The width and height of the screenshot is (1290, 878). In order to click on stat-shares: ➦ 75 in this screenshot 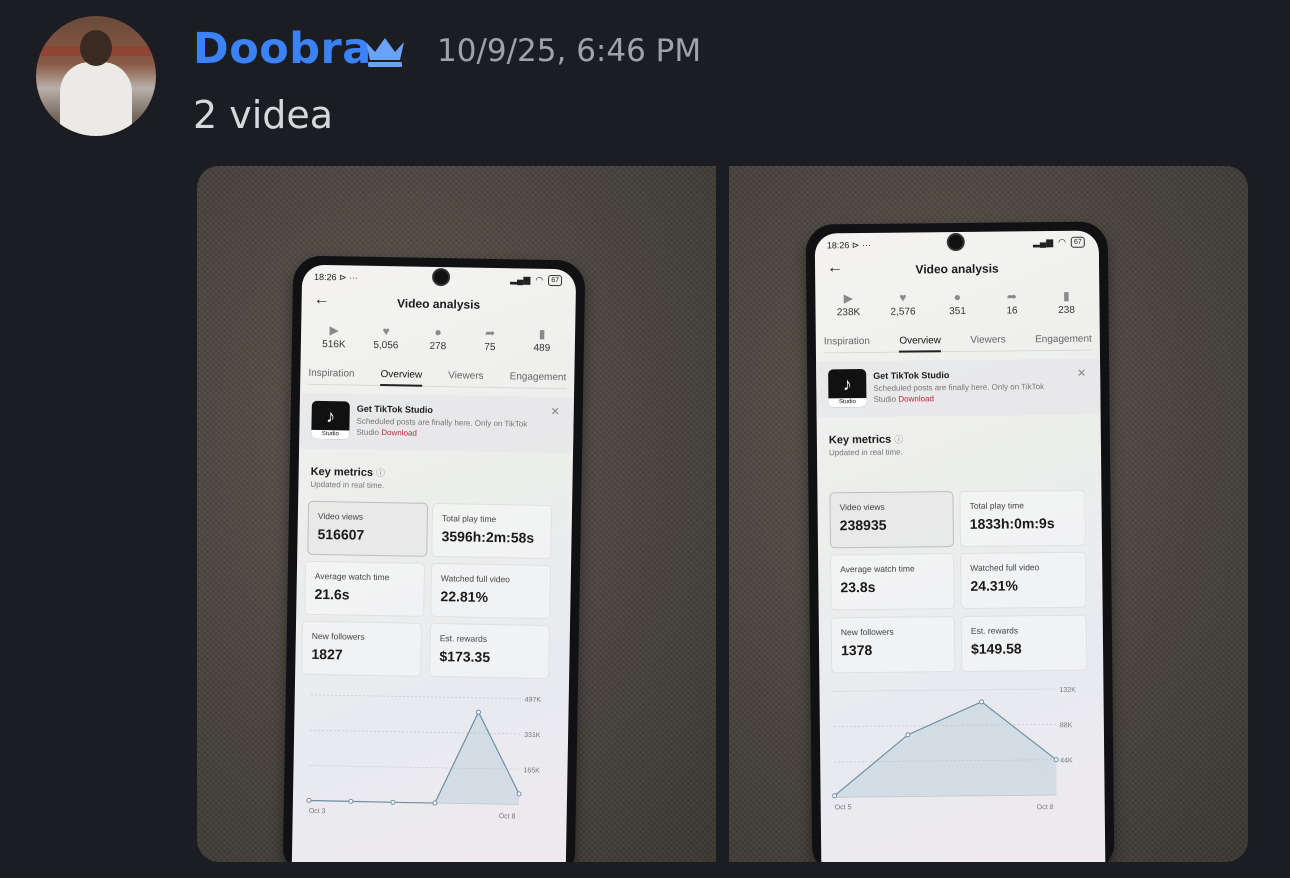, I will do `click(490, 340)`.